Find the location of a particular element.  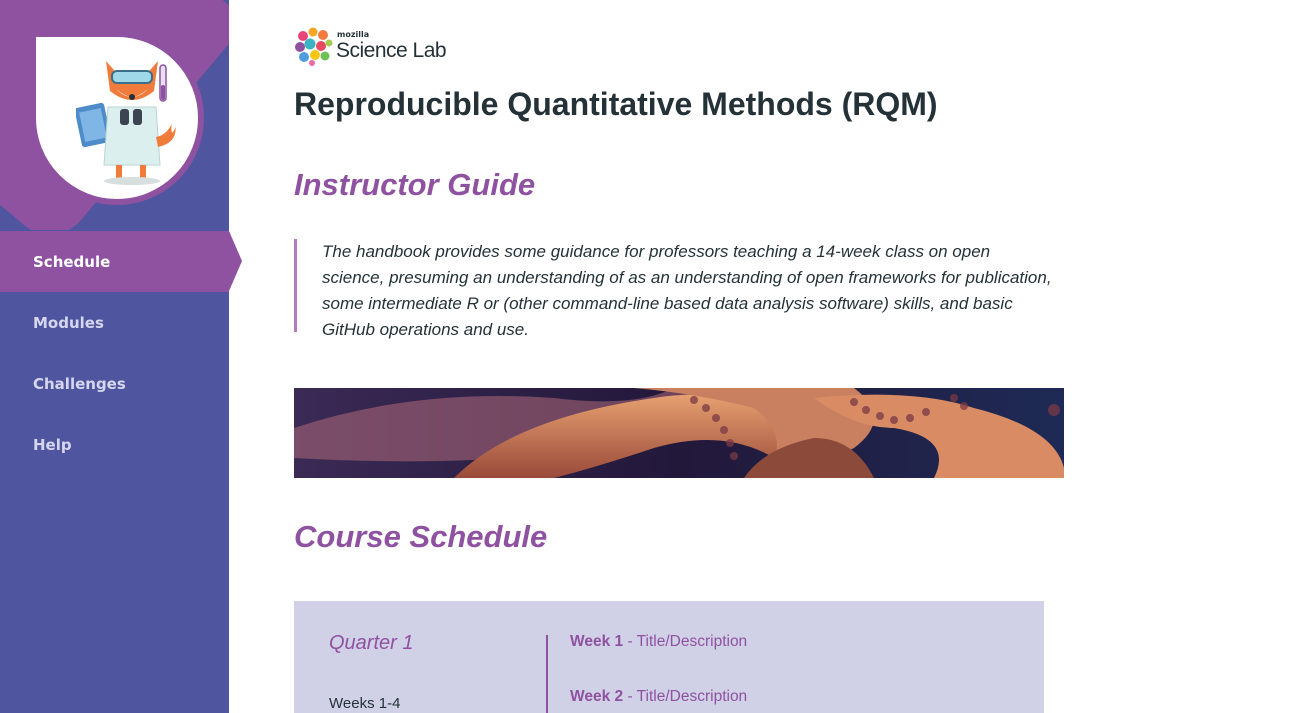

sidebar-header is located at coordinates (114, 115).